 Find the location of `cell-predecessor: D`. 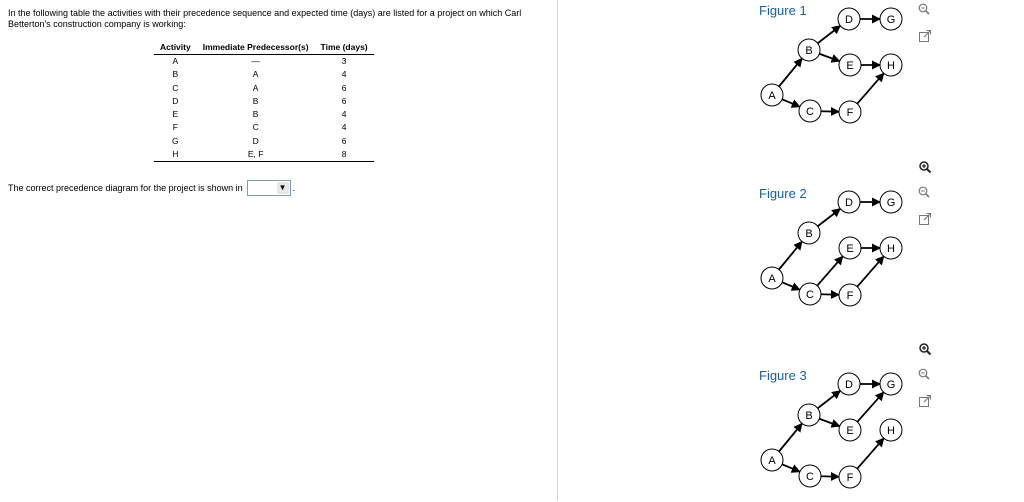

cell-predecessor: D is located at coordinates (256, 141).